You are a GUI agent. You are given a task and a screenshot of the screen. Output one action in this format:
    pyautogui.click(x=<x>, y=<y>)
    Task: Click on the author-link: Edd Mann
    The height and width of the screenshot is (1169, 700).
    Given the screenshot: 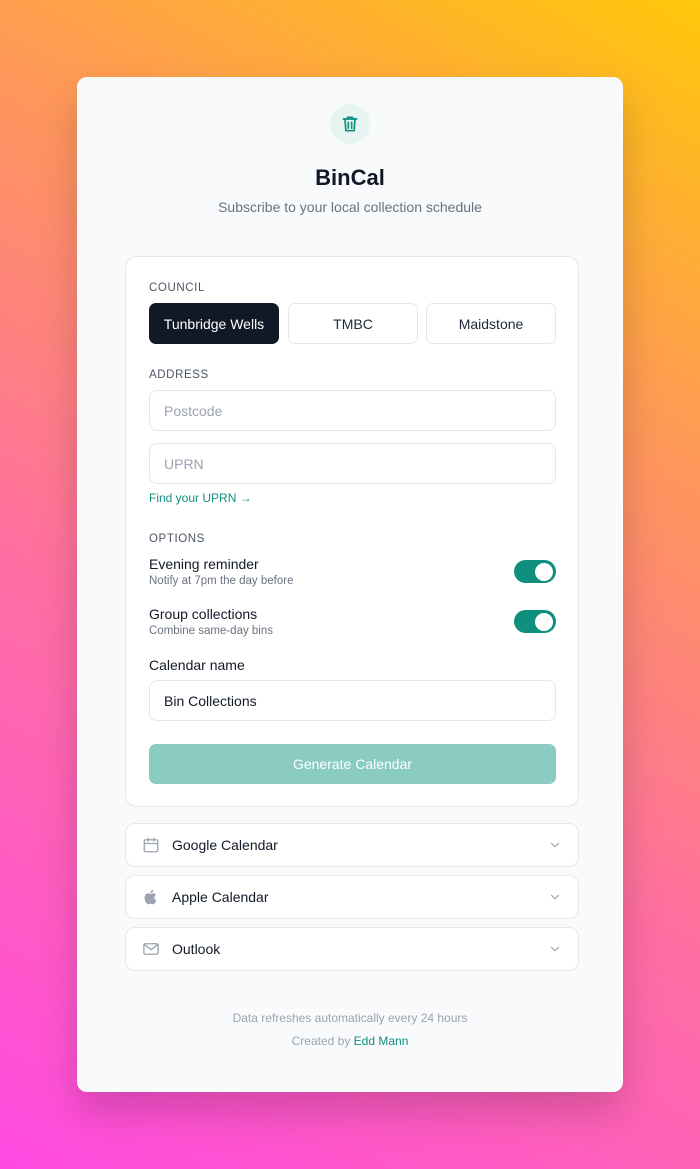 What is the action you would take?
    pyautogui.click(x=381, y=1041)
    